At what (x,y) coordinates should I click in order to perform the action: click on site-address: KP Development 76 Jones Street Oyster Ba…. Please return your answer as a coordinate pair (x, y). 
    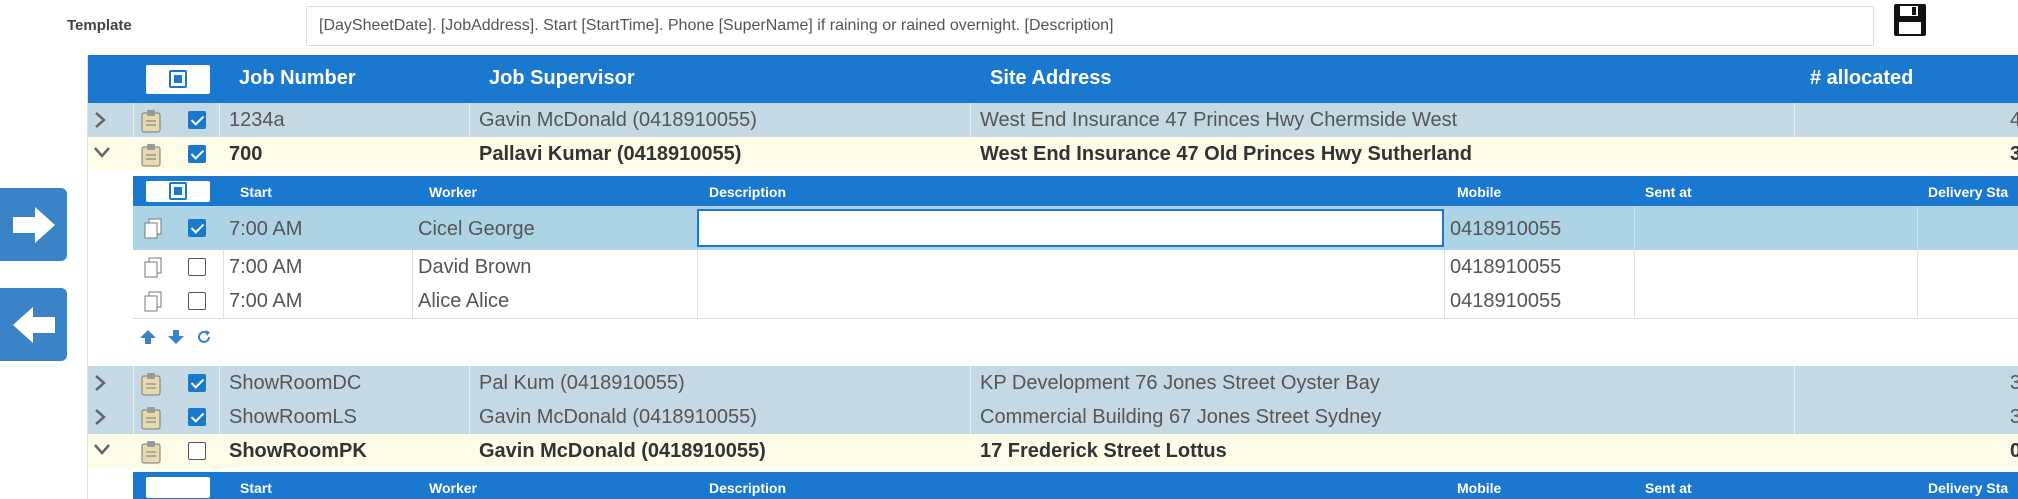
    Looking at the image, I should click on (1180, 383).